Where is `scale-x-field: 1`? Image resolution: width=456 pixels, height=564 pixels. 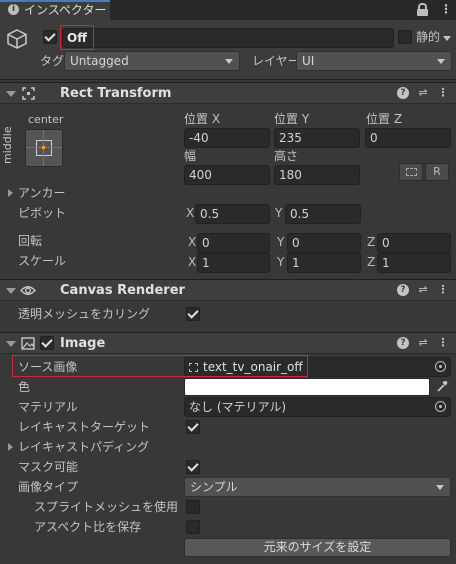 scale-x-field: 1 is located at coordinates (233, 263).